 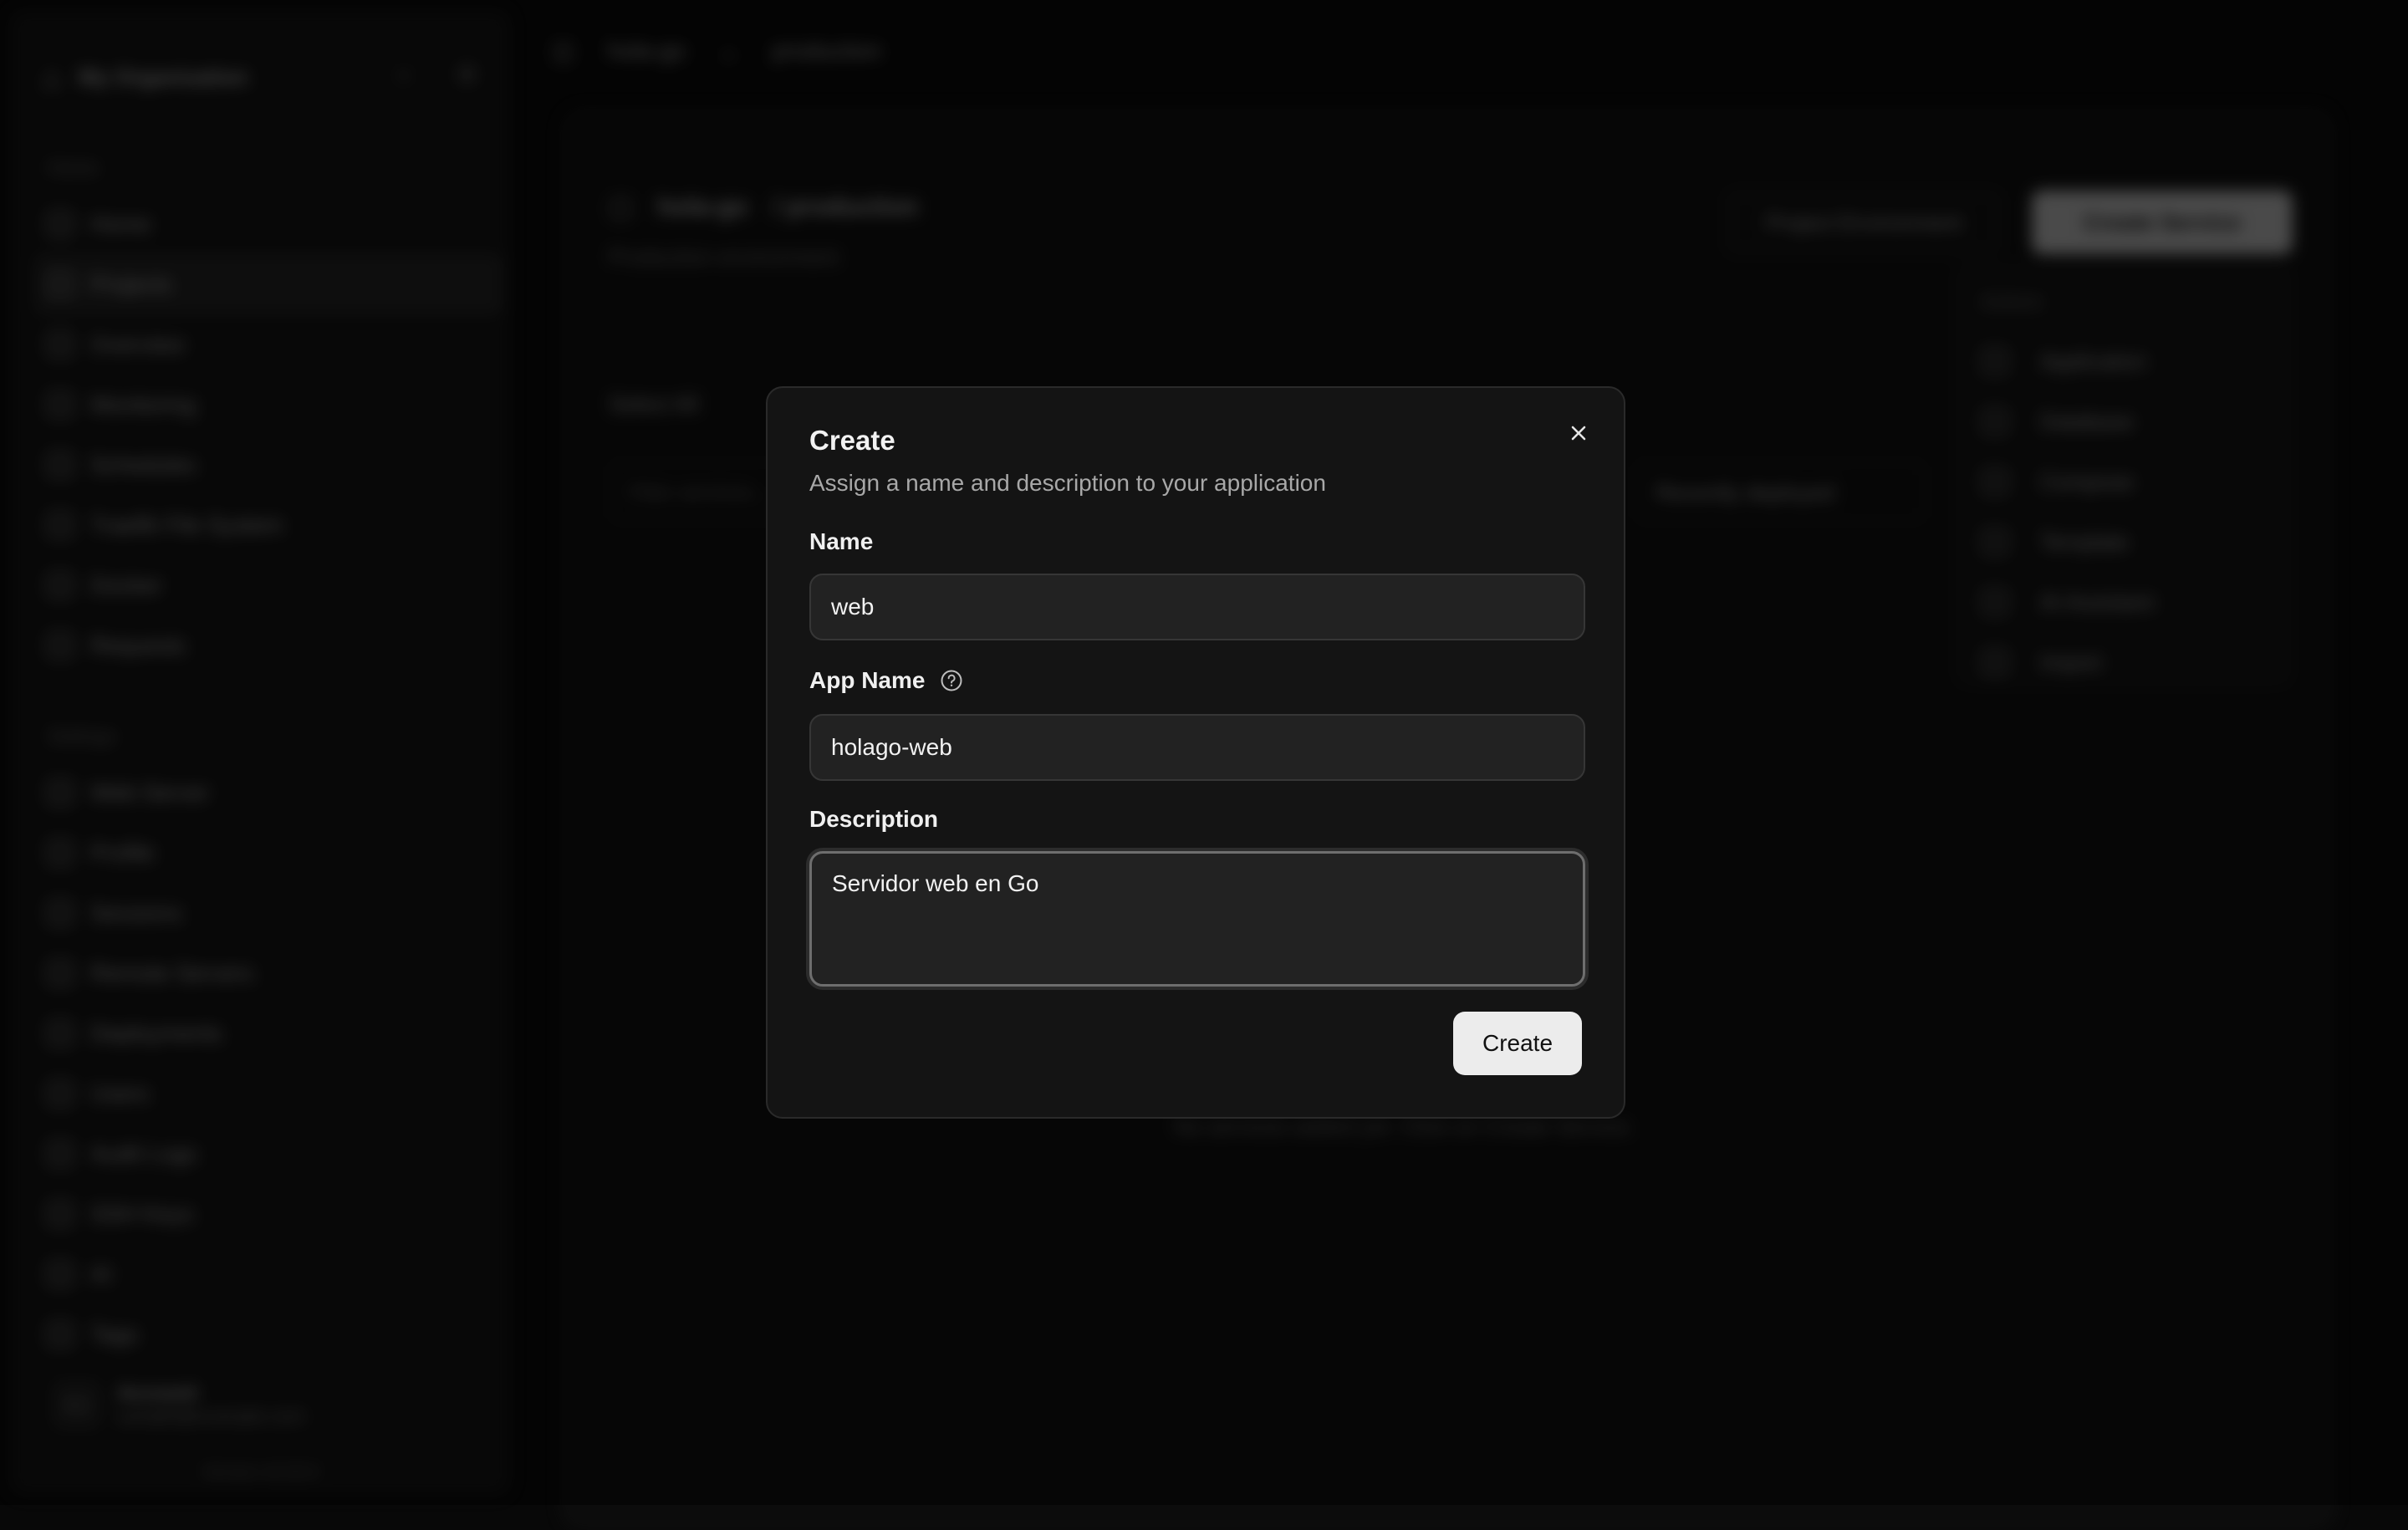 I want to click on close-button, so click(x=1578, y=433).